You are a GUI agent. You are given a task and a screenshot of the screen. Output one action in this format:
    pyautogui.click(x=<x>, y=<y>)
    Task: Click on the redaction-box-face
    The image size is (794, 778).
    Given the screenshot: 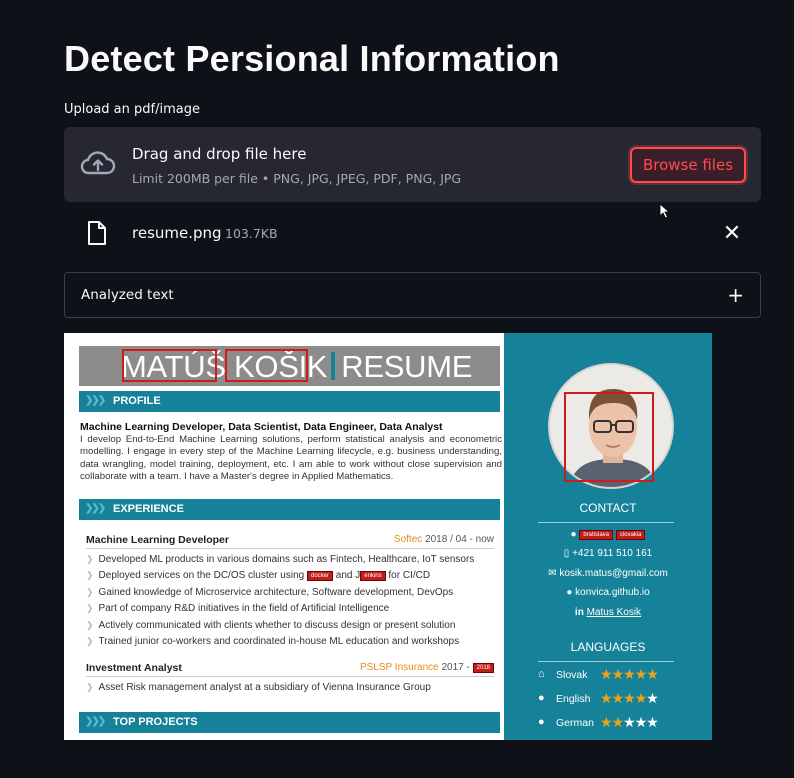 What is the action you would take?
    pyautogui.click(x=609, y=437)
    